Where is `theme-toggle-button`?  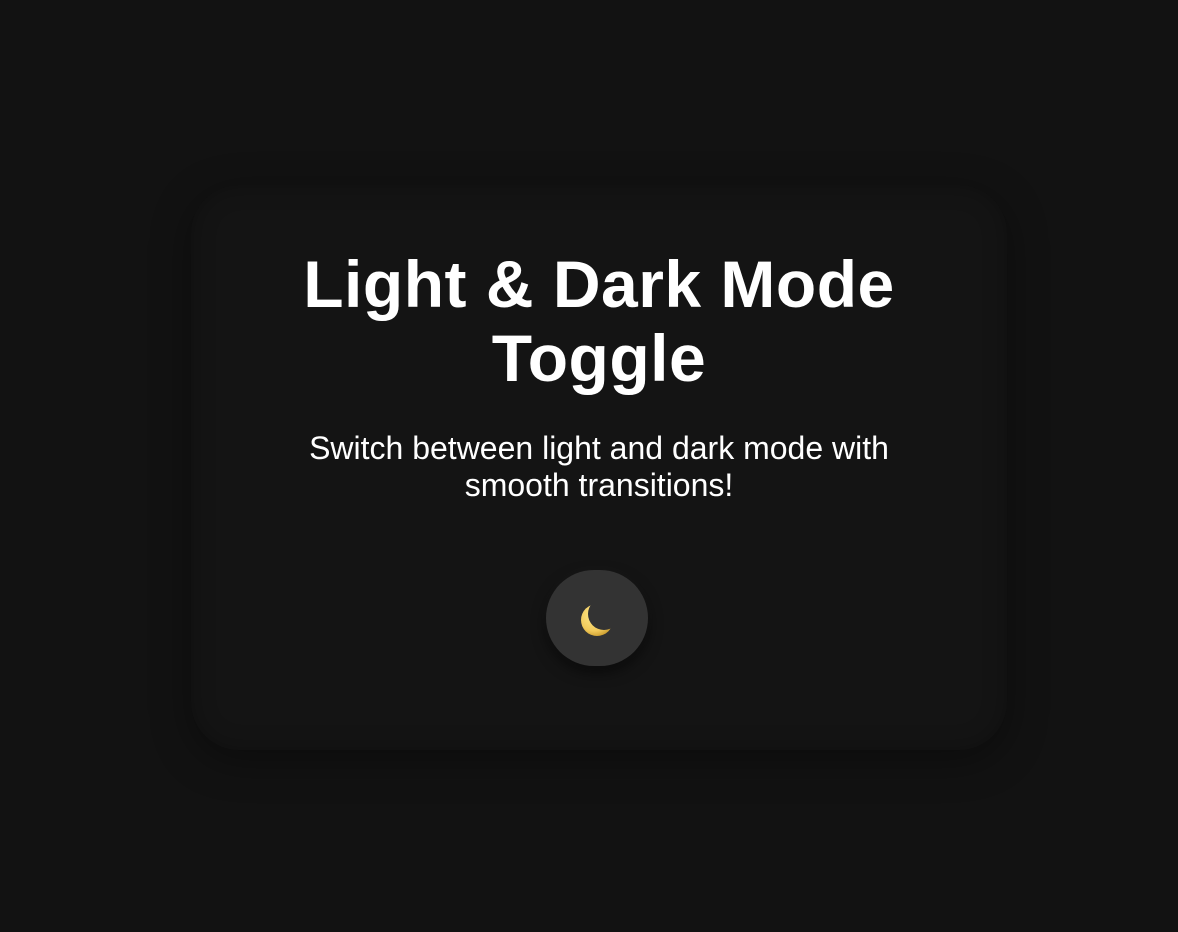 theme-toggle-button is located at coordinates (597, 618).